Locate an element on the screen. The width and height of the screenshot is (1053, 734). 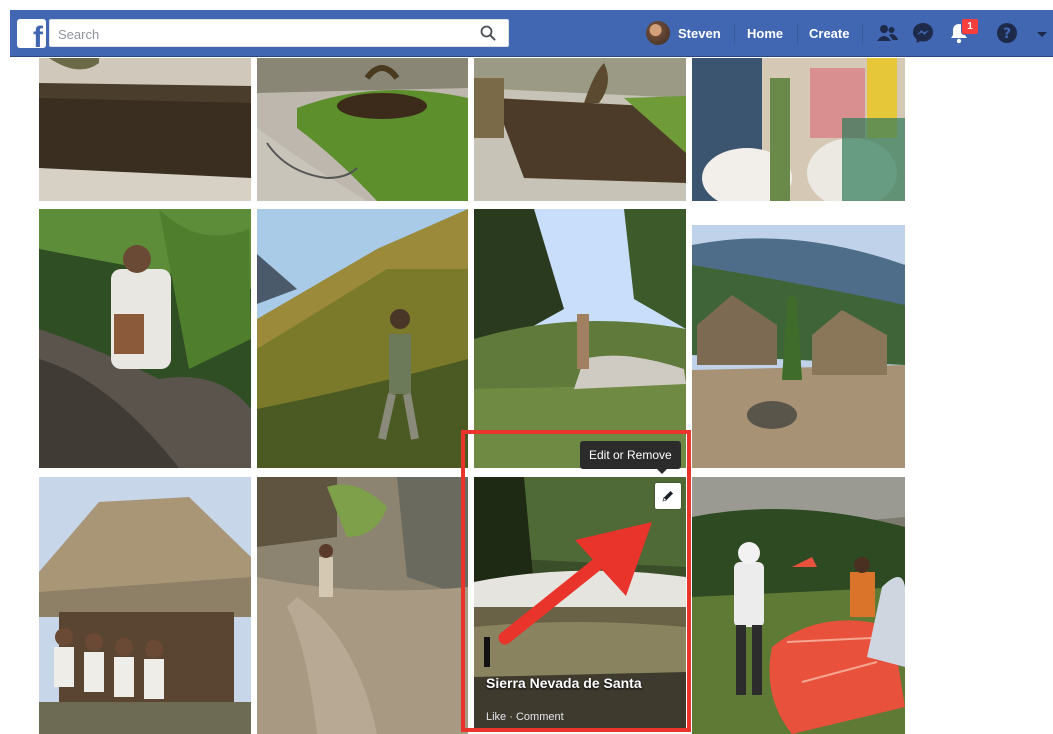
like-link: Like is located at coordinates (496, 717).